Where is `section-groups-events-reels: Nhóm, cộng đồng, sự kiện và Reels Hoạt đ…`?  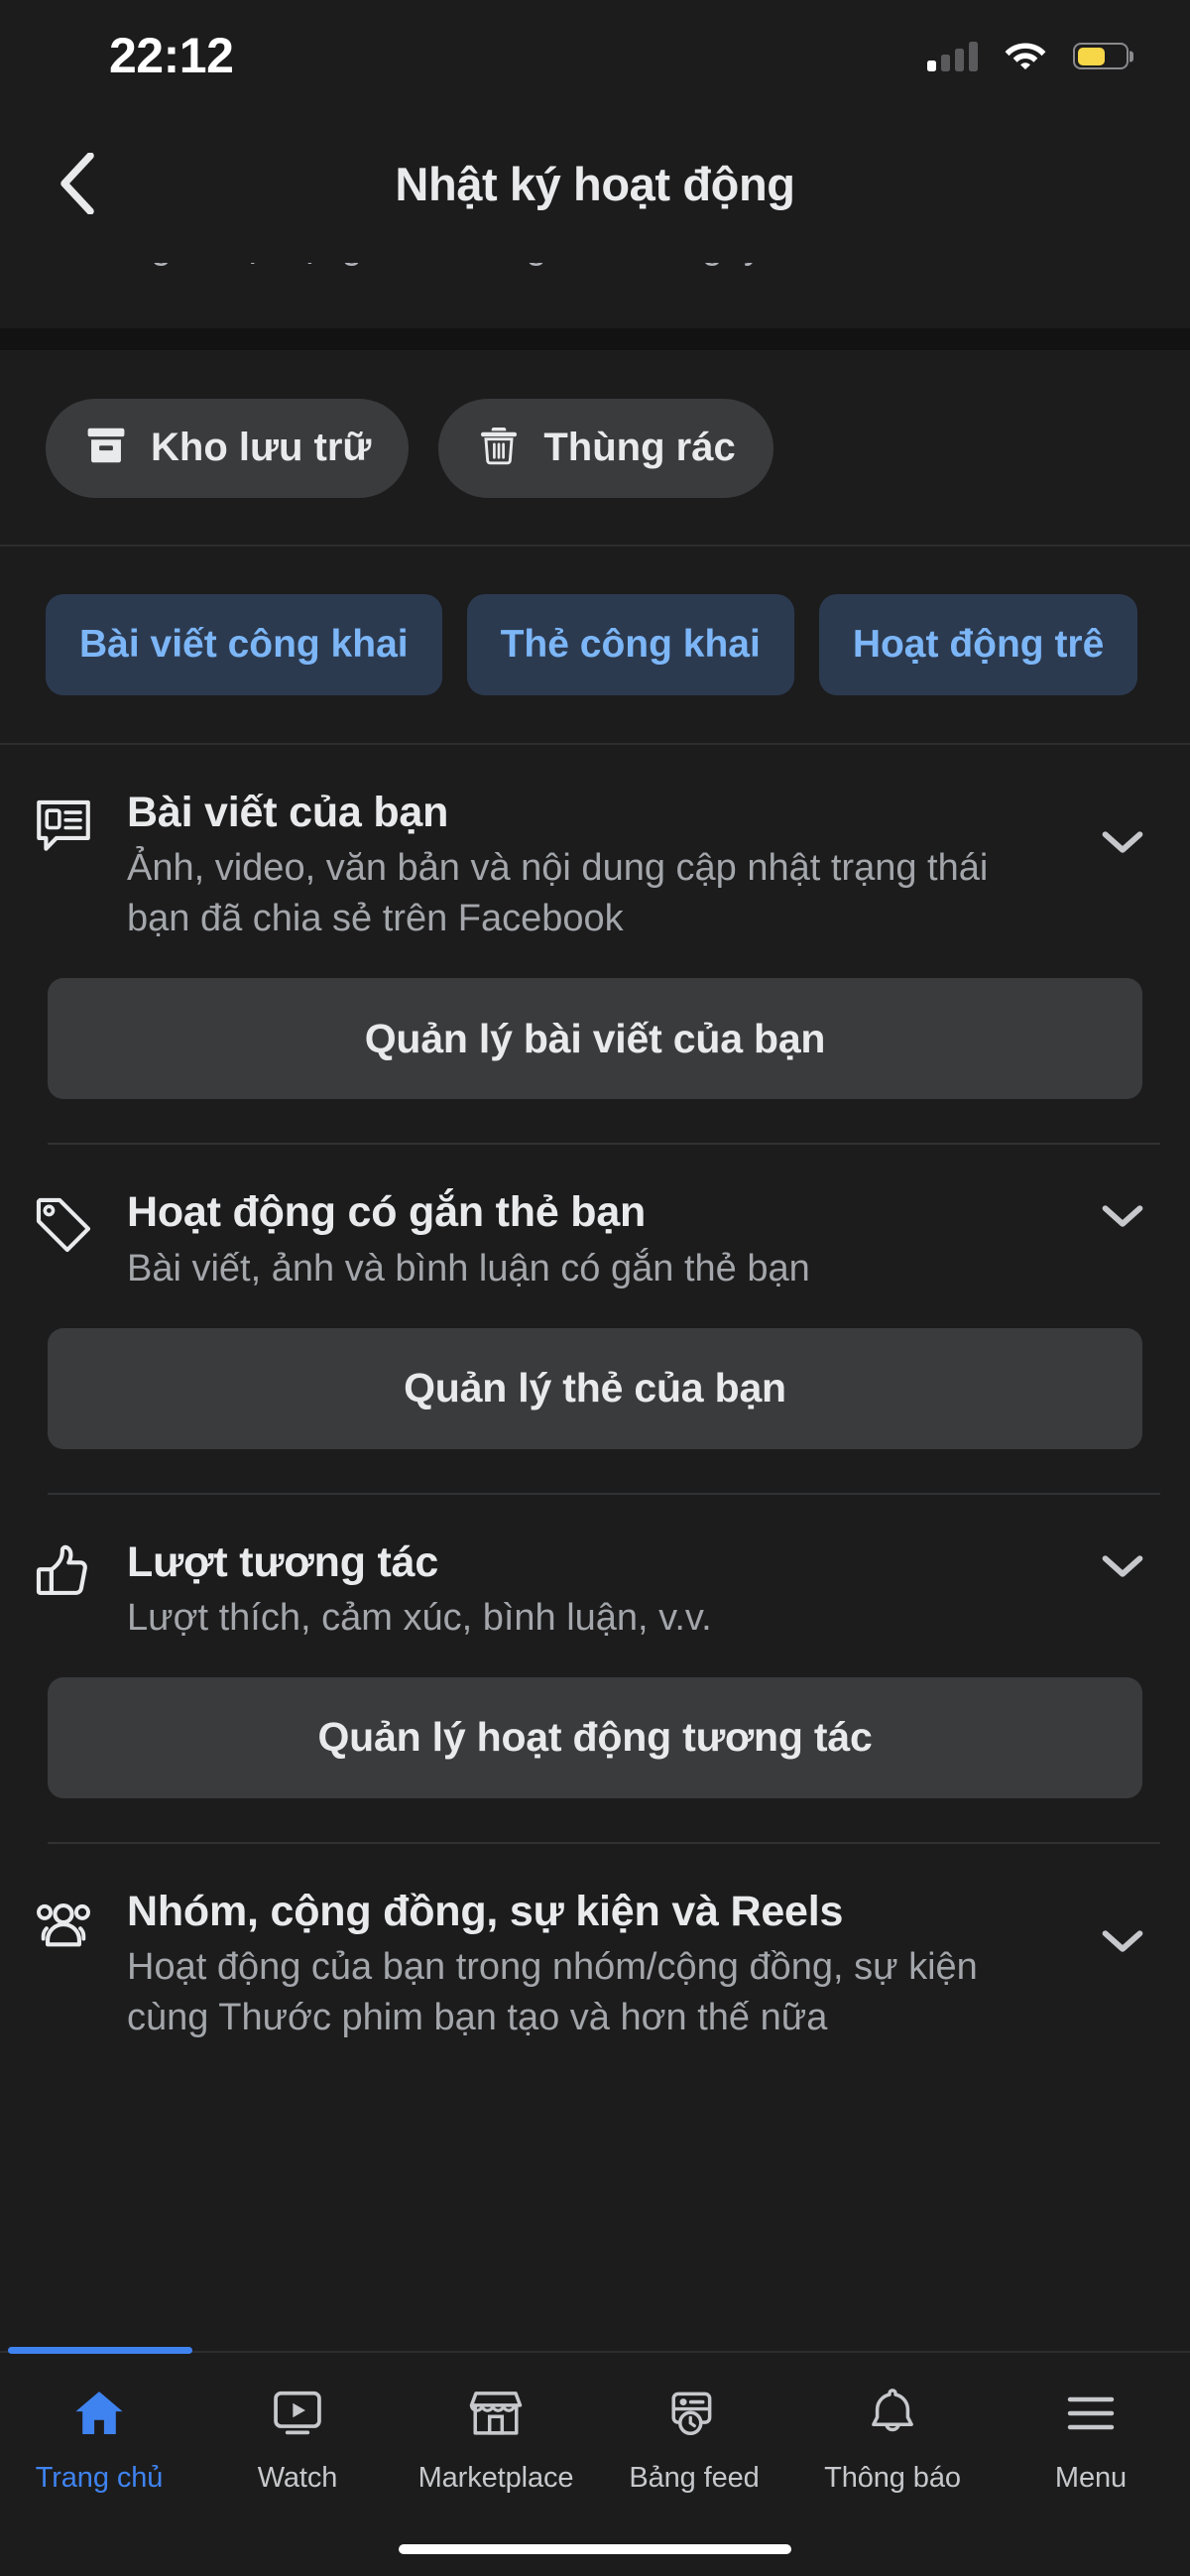 section-groups-events-reels: Nhóm, cộng đồng, sự kiện và Reels Hoạt đ… is located at coordinates (595, 1943).